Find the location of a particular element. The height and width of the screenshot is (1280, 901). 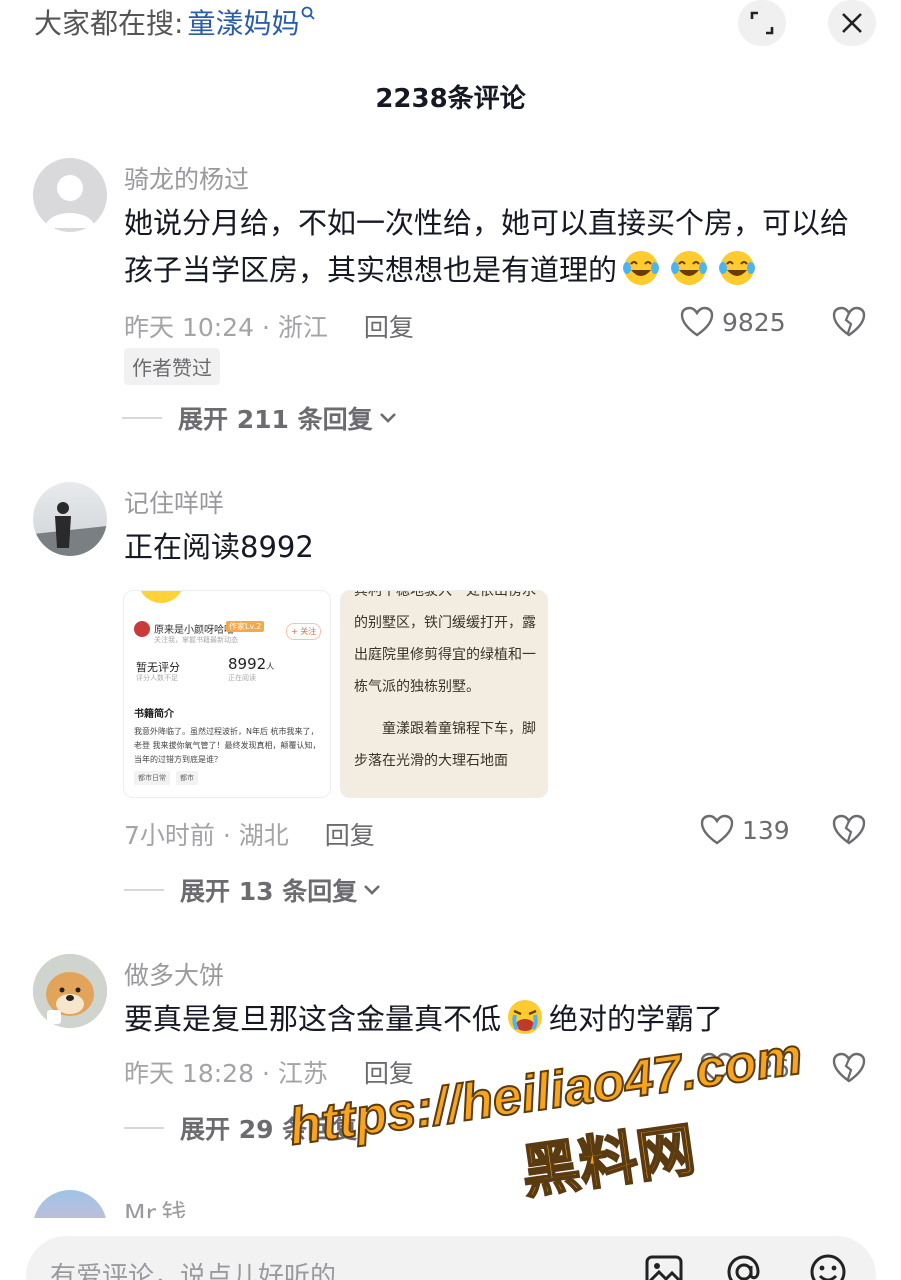

like-count: 139 is located at coordinates (766, 830).